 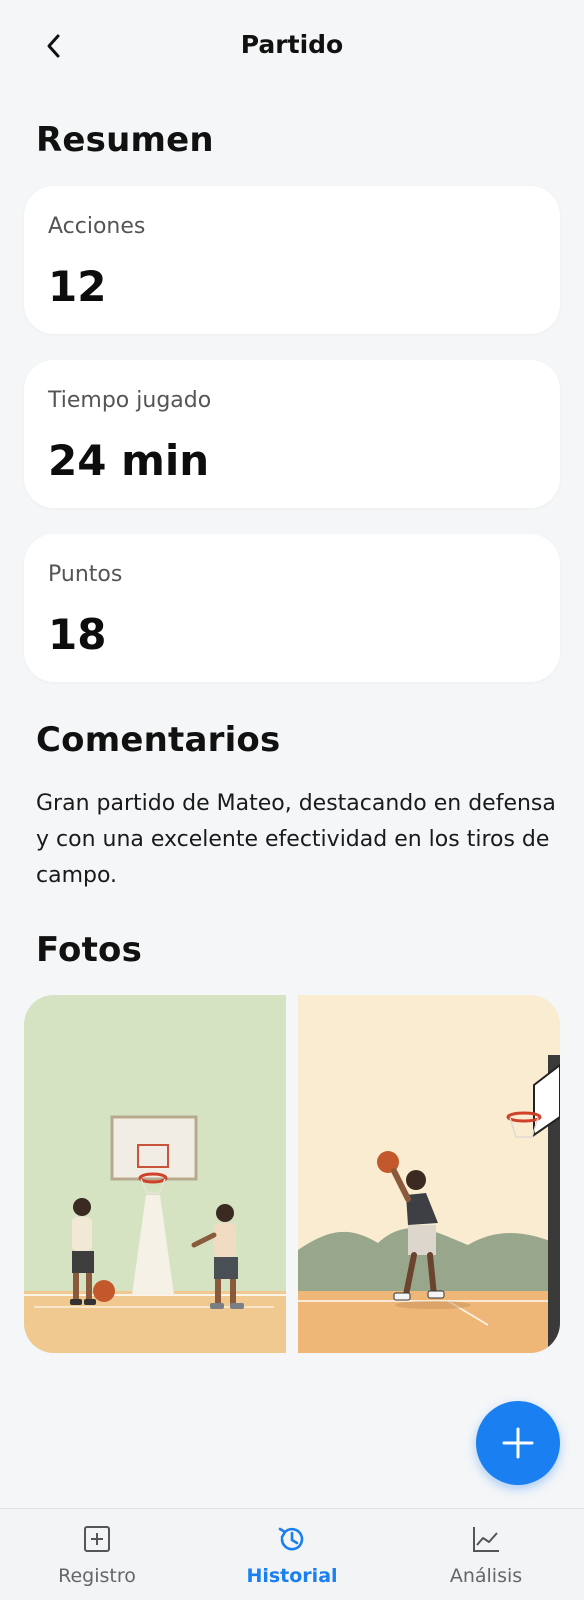 I want to click on add-button, so click(x=518, y=1443).